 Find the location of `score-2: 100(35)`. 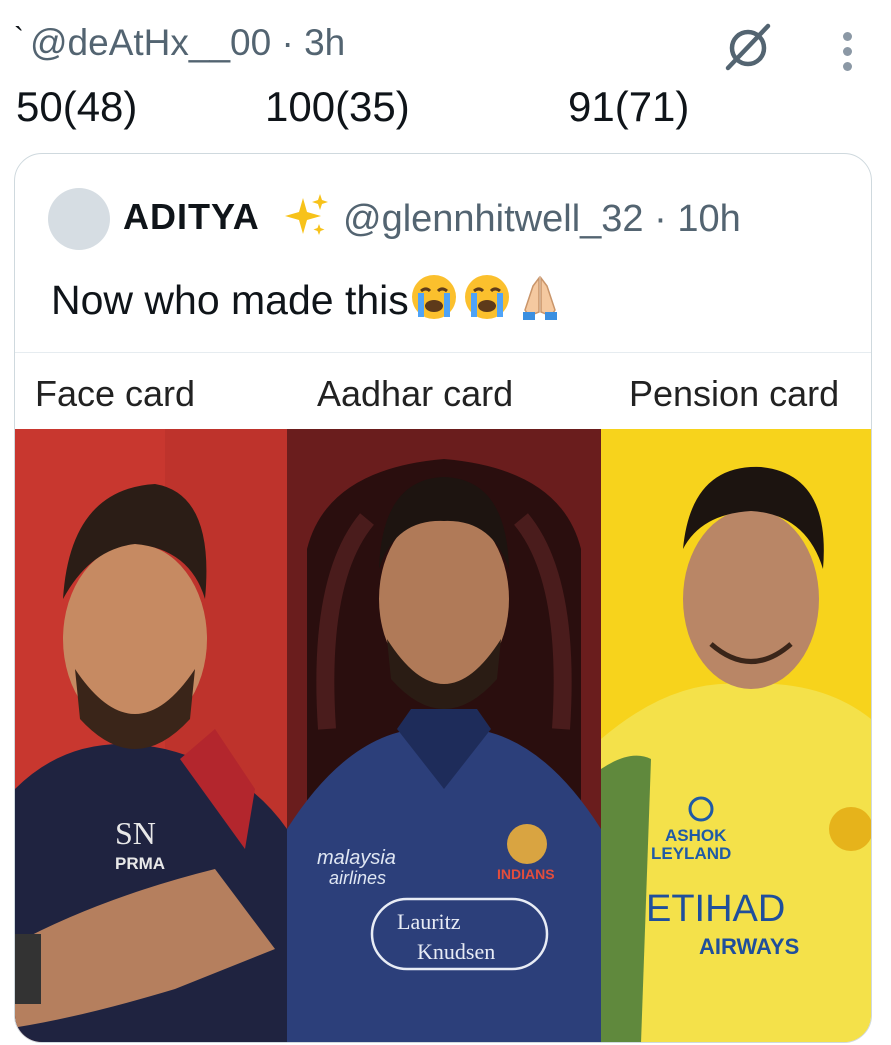

score-2: 100(35) is located at coordinates (337, 106).